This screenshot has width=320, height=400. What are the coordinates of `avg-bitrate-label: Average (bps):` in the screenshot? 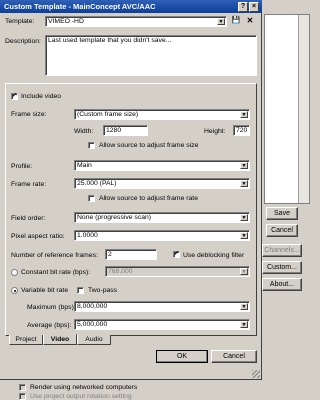 It's located at (49, 325).